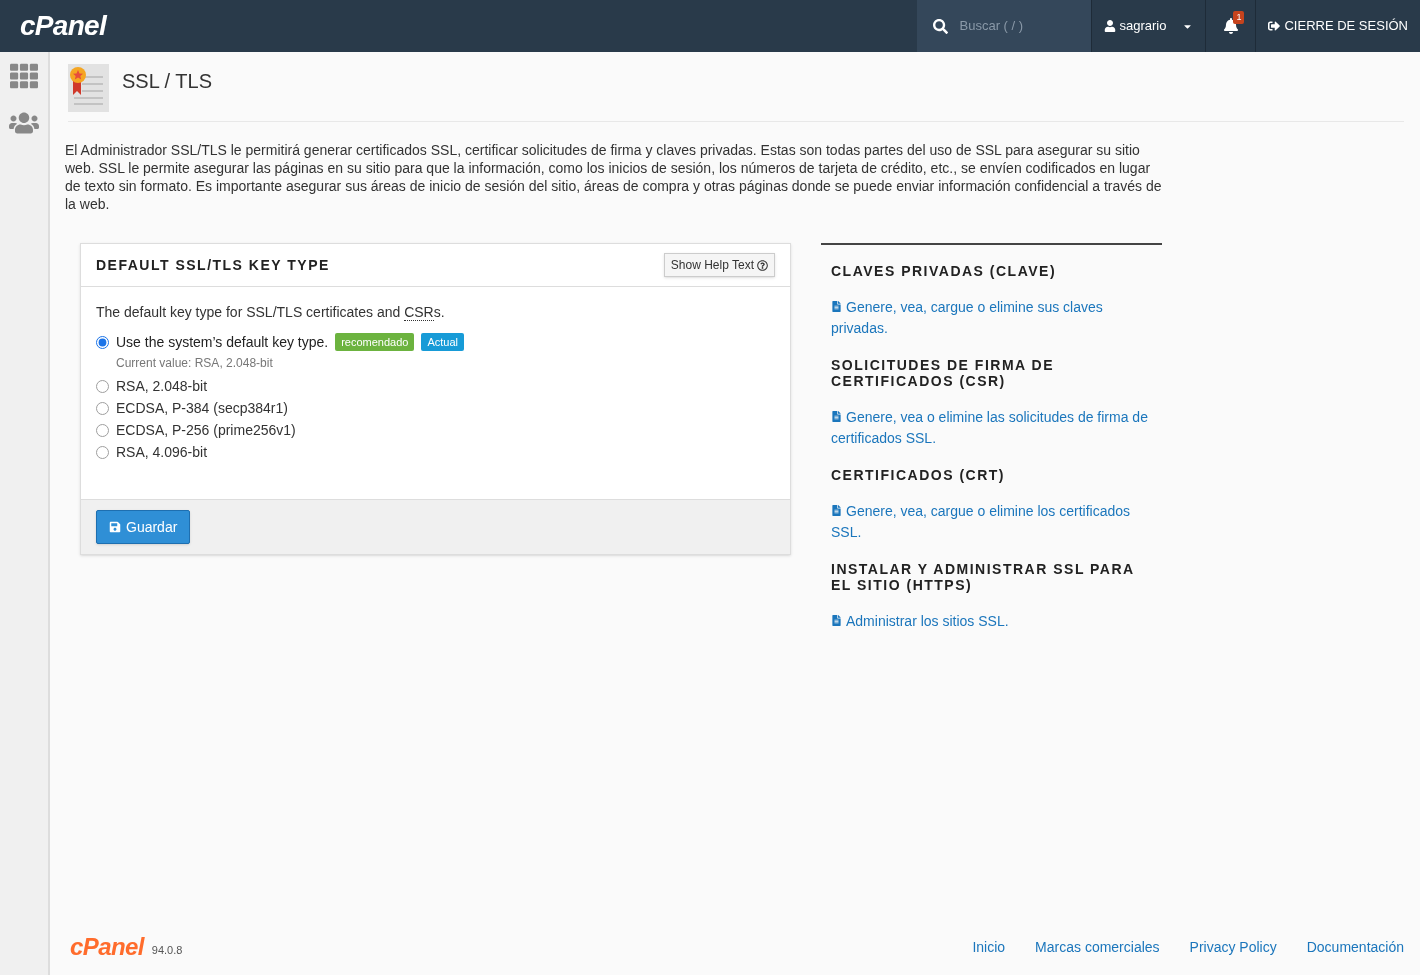  Describe the element at coordinates (271, 313) in the screenshot. I see `panel-description: The default key type for SSL/TLS certificates and CSRs.` at that location.